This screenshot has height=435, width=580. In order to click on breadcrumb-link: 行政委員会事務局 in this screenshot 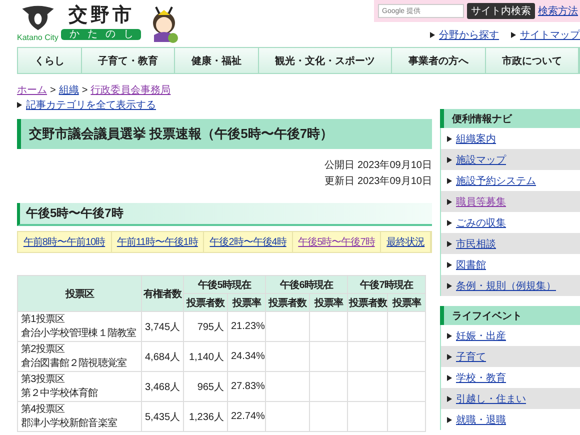, I will do `click(130, 90)`.